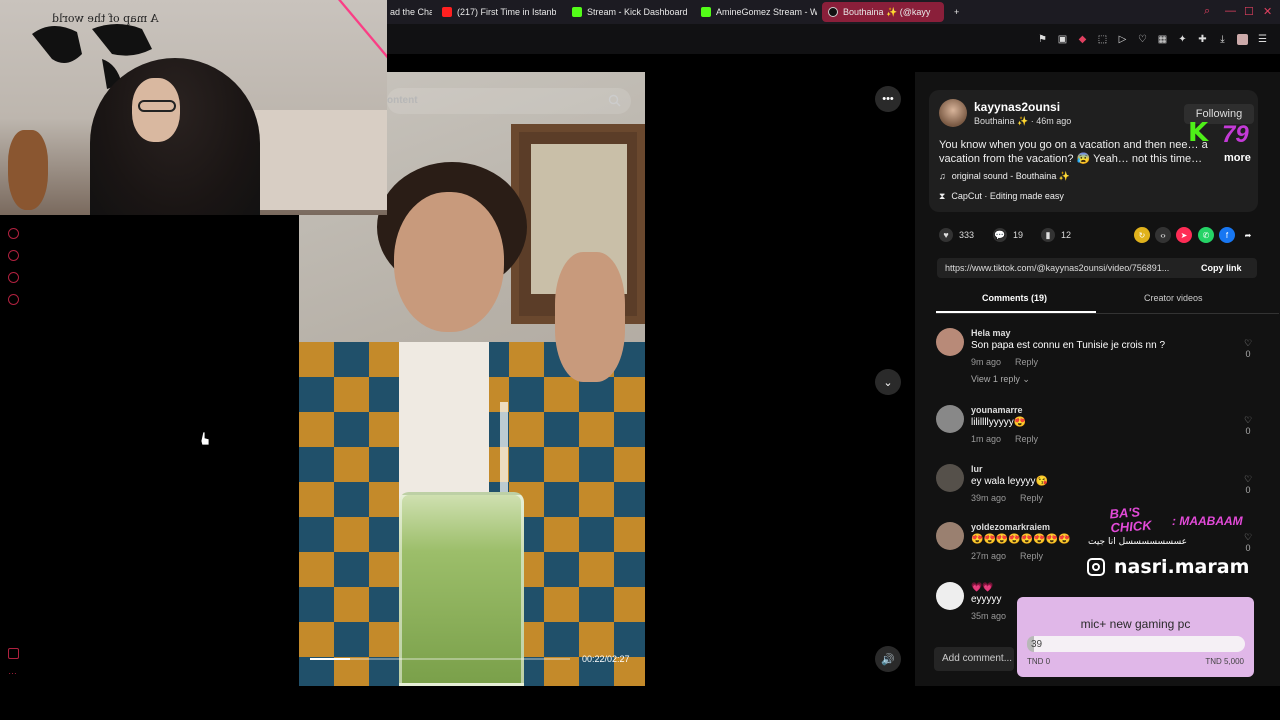 This screenshot has width=1280, height=720. What do you see at coordinates (1082, 39) in the screenshot?
I see `pocket-icon: ◆` at bounding box center [1082, 39].